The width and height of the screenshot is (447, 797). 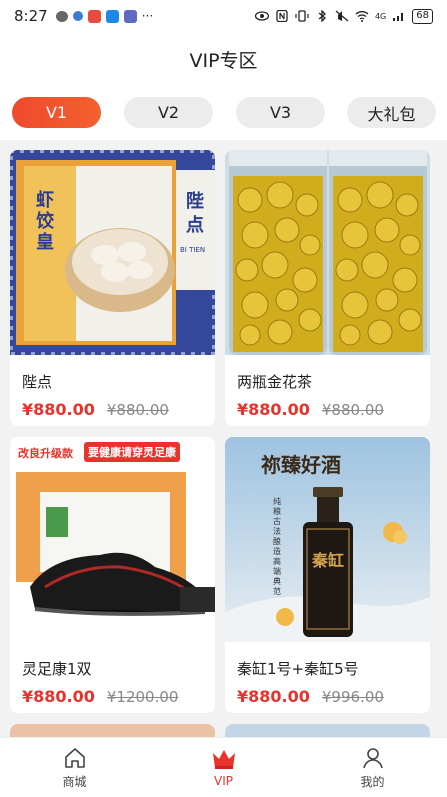 I want to click on tab-label: V3, so click(x=280, y=112).